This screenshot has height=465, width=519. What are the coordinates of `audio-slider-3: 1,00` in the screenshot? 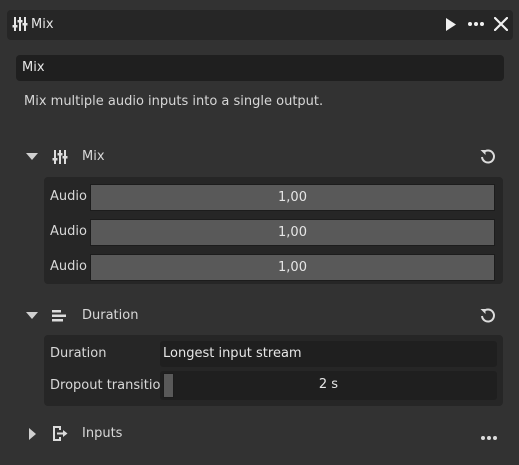 It's located at (292, 267).